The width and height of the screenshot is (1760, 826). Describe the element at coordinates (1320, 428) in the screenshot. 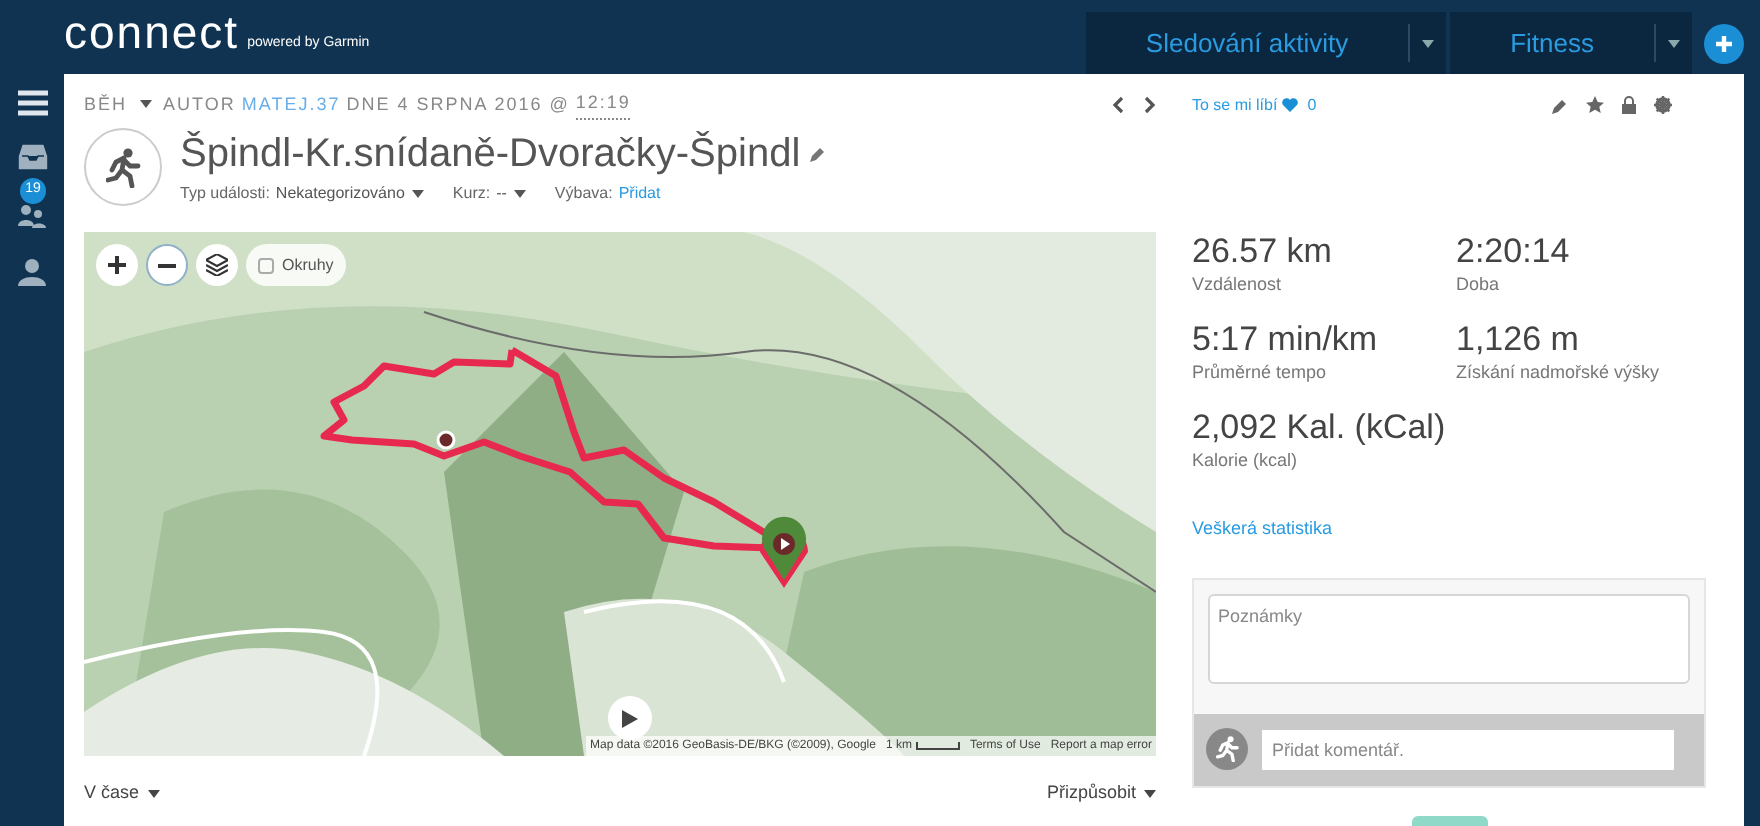

I see `stat-value: 2,092 Kal. (kCal)` at that location.